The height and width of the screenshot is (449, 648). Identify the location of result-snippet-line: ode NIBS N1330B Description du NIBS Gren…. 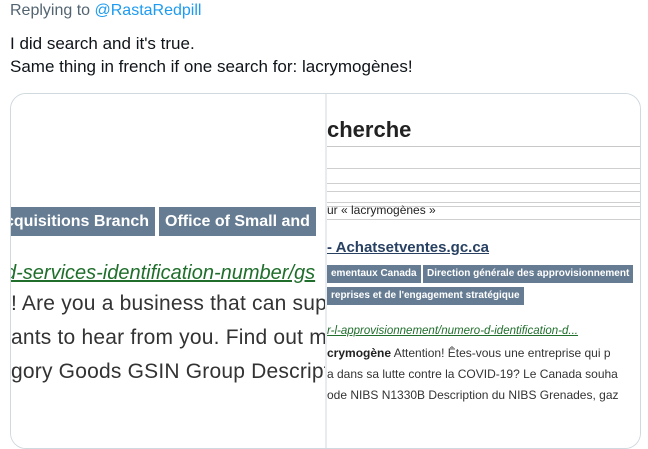
(473, 395).